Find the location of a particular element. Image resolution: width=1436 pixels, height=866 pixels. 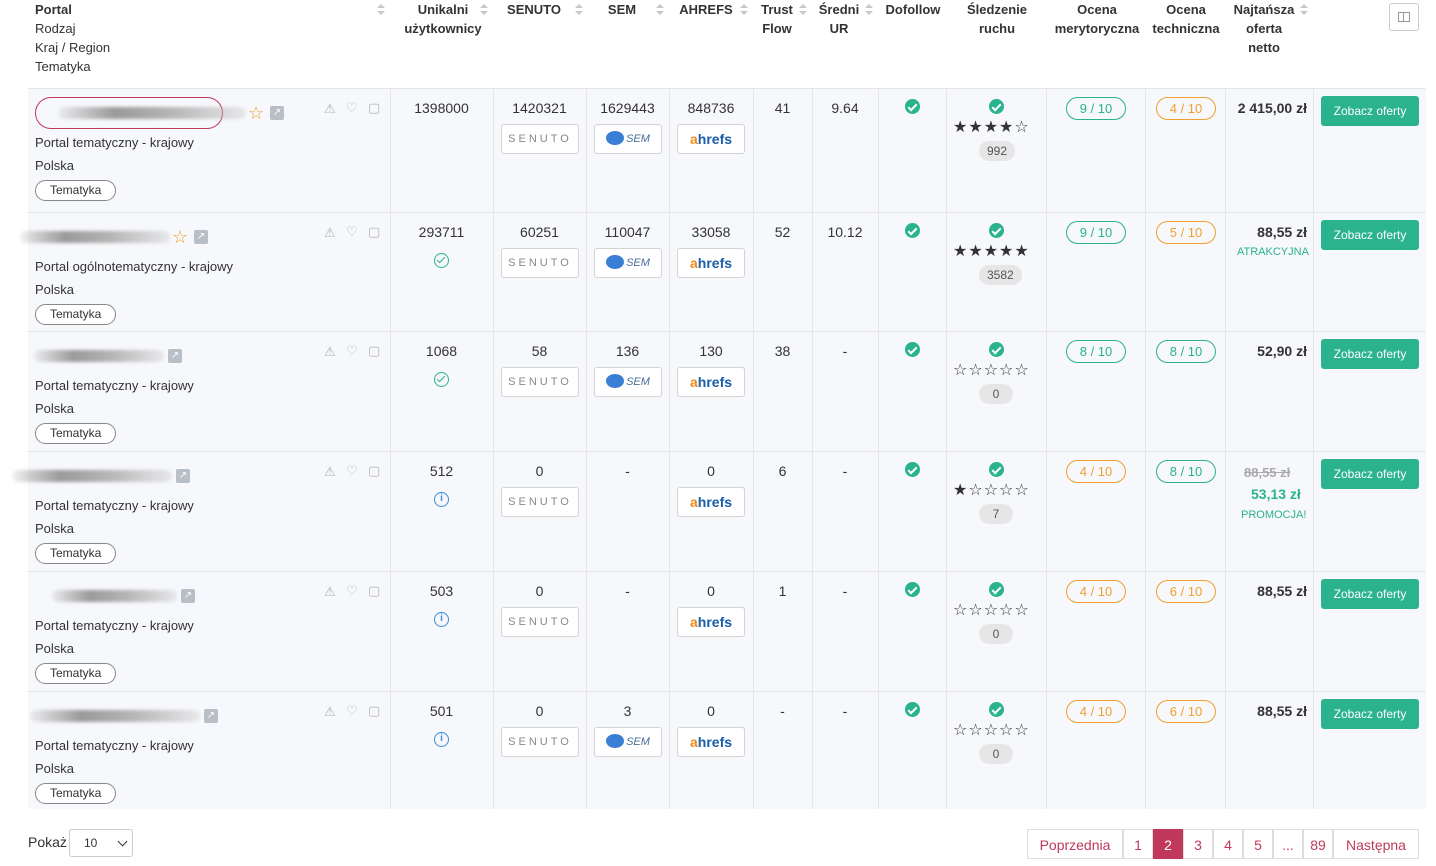

pager-page: 2 is located at coordinates (1168, 844).